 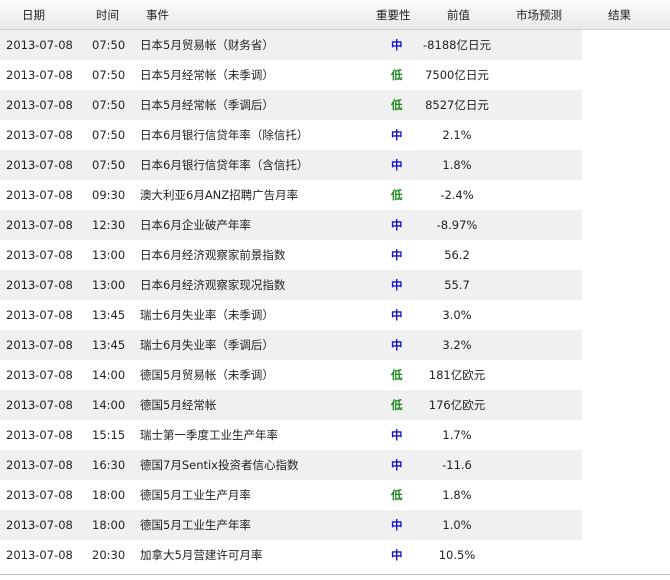 What do you see at coordinates (335, 435) in the screenshot?
I see `table-row: 2013-07-08 15:15 瑞士第一季度工业生产年率 中 1.7%` at bounding box center [335, 435].